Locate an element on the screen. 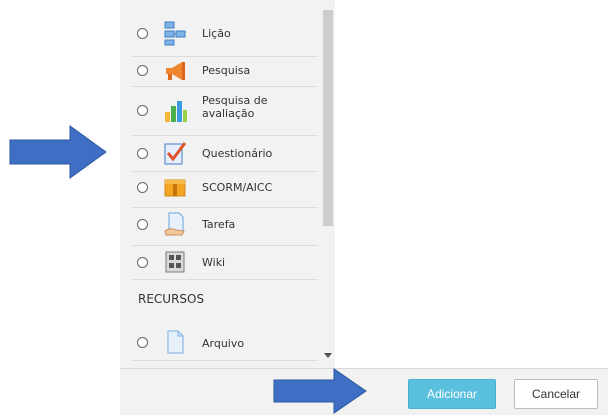 Image resolution: width=608 pixels, height=415 pixels. activity-option-licao: Lição is located at coordinates (220, 33).